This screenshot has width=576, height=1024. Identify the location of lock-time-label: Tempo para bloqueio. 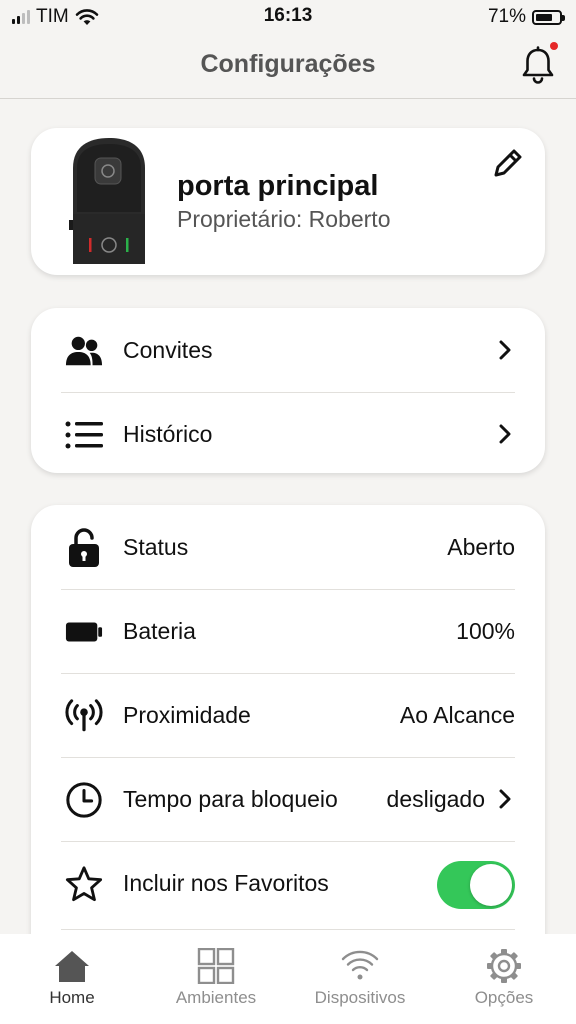
(230, 799).